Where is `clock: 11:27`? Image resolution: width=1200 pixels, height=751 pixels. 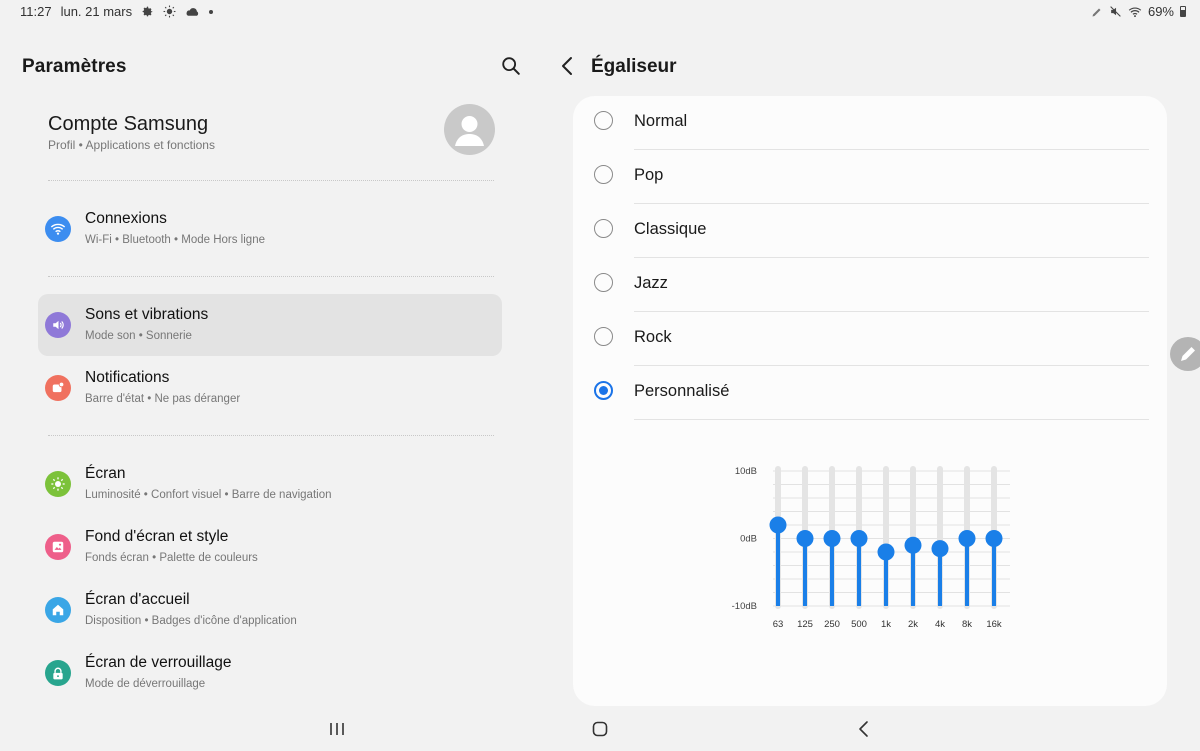 clock: 11:27 is located at coordinates (36, 11).